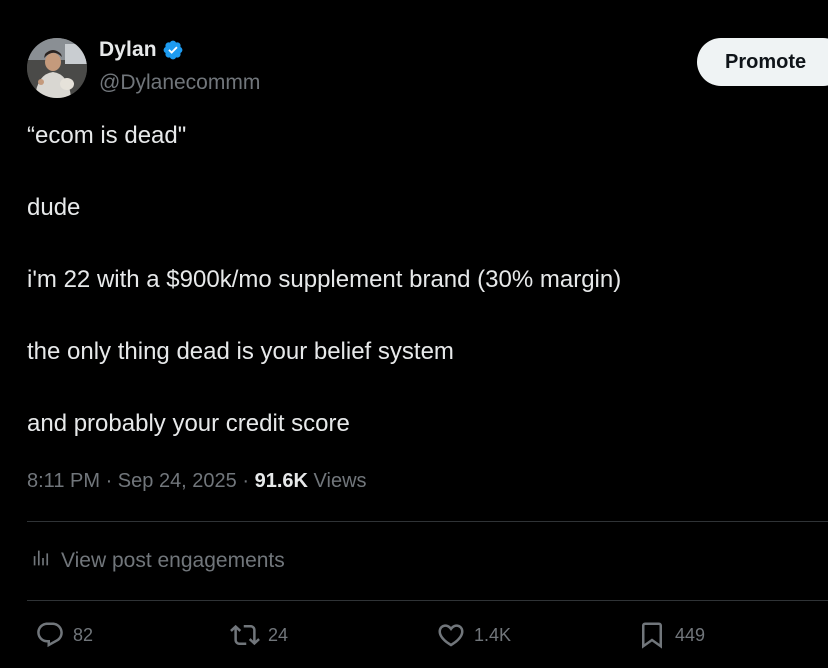  I want to click on author-name-row: Dylan, so click(141, 50).